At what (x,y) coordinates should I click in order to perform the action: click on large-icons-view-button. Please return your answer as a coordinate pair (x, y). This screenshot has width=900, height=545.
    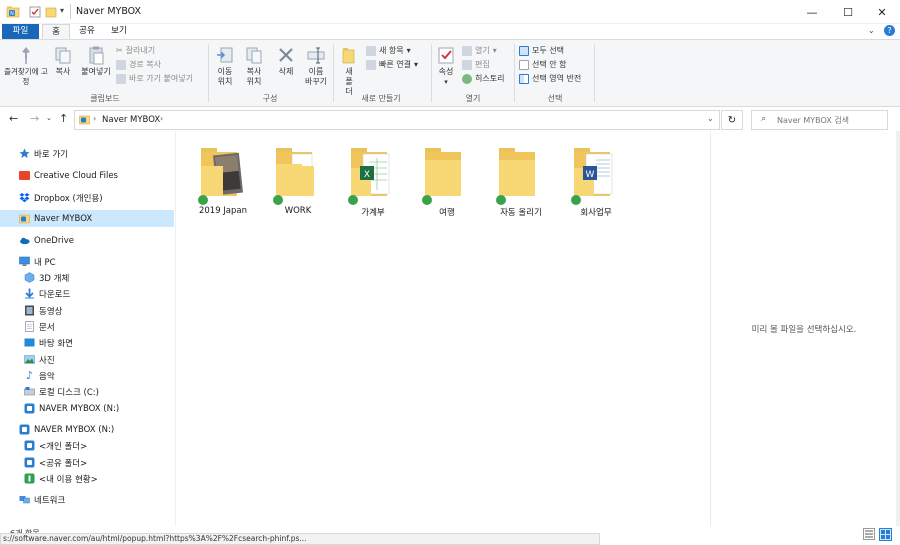
    Looking at the image, I should click on (885, 534).